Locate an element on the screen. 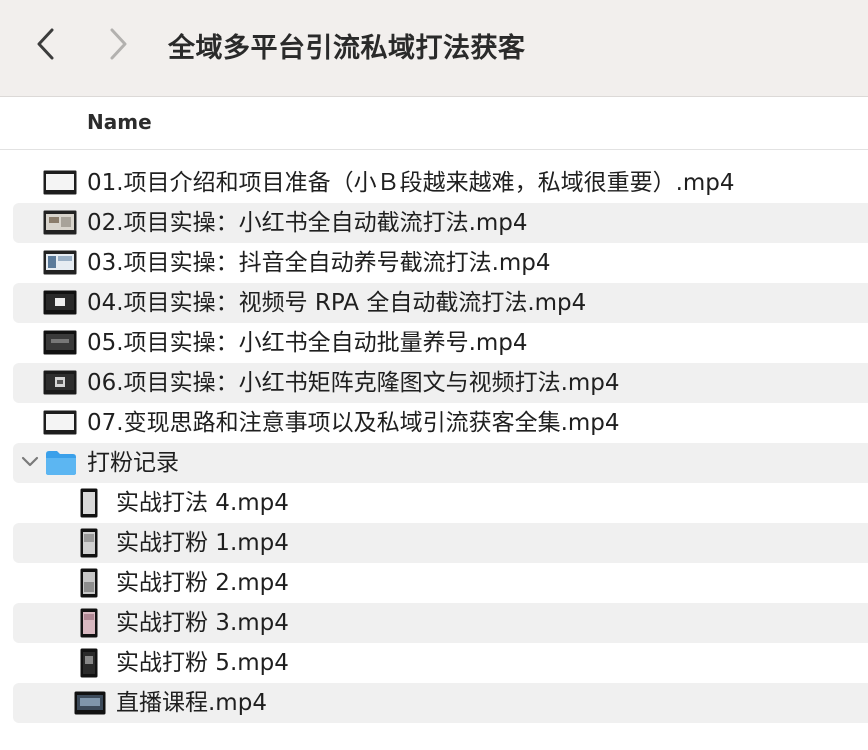 This screenshot has width=868, height=750. file-name: 实战打粉 2.mp4 is located at coordinates (202, 583).